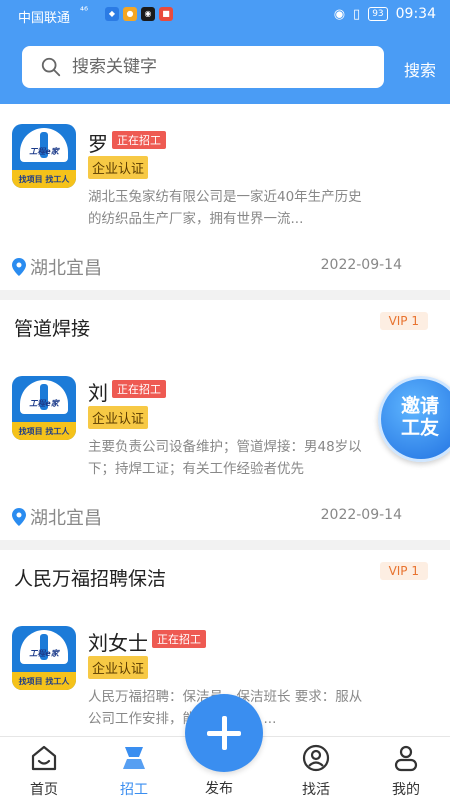  I want to click on job-title: 管道焊接, so click(52, 329).